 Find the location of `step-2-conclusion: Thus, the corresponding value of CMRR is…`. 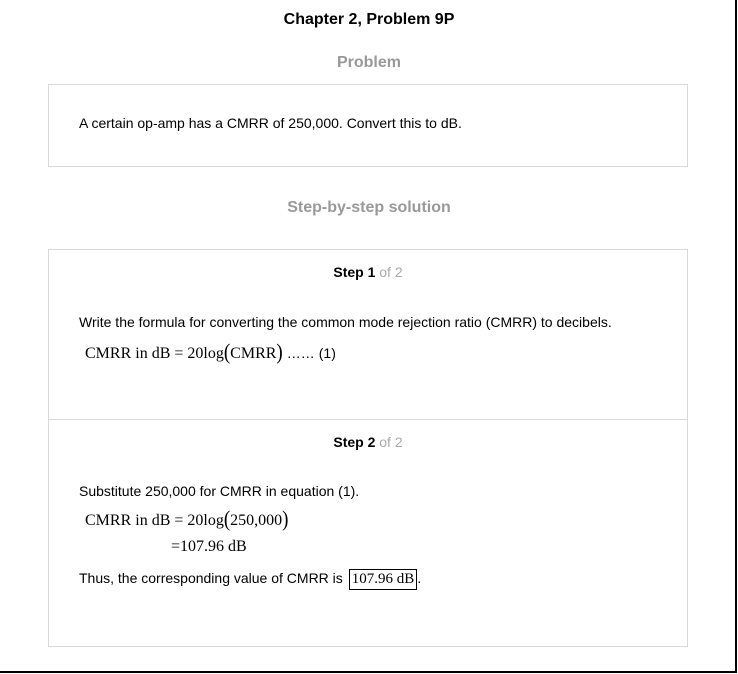

step-2-conclusion: Thus, the corresponding value of CMRR is… is located at coordinates (250, 579).